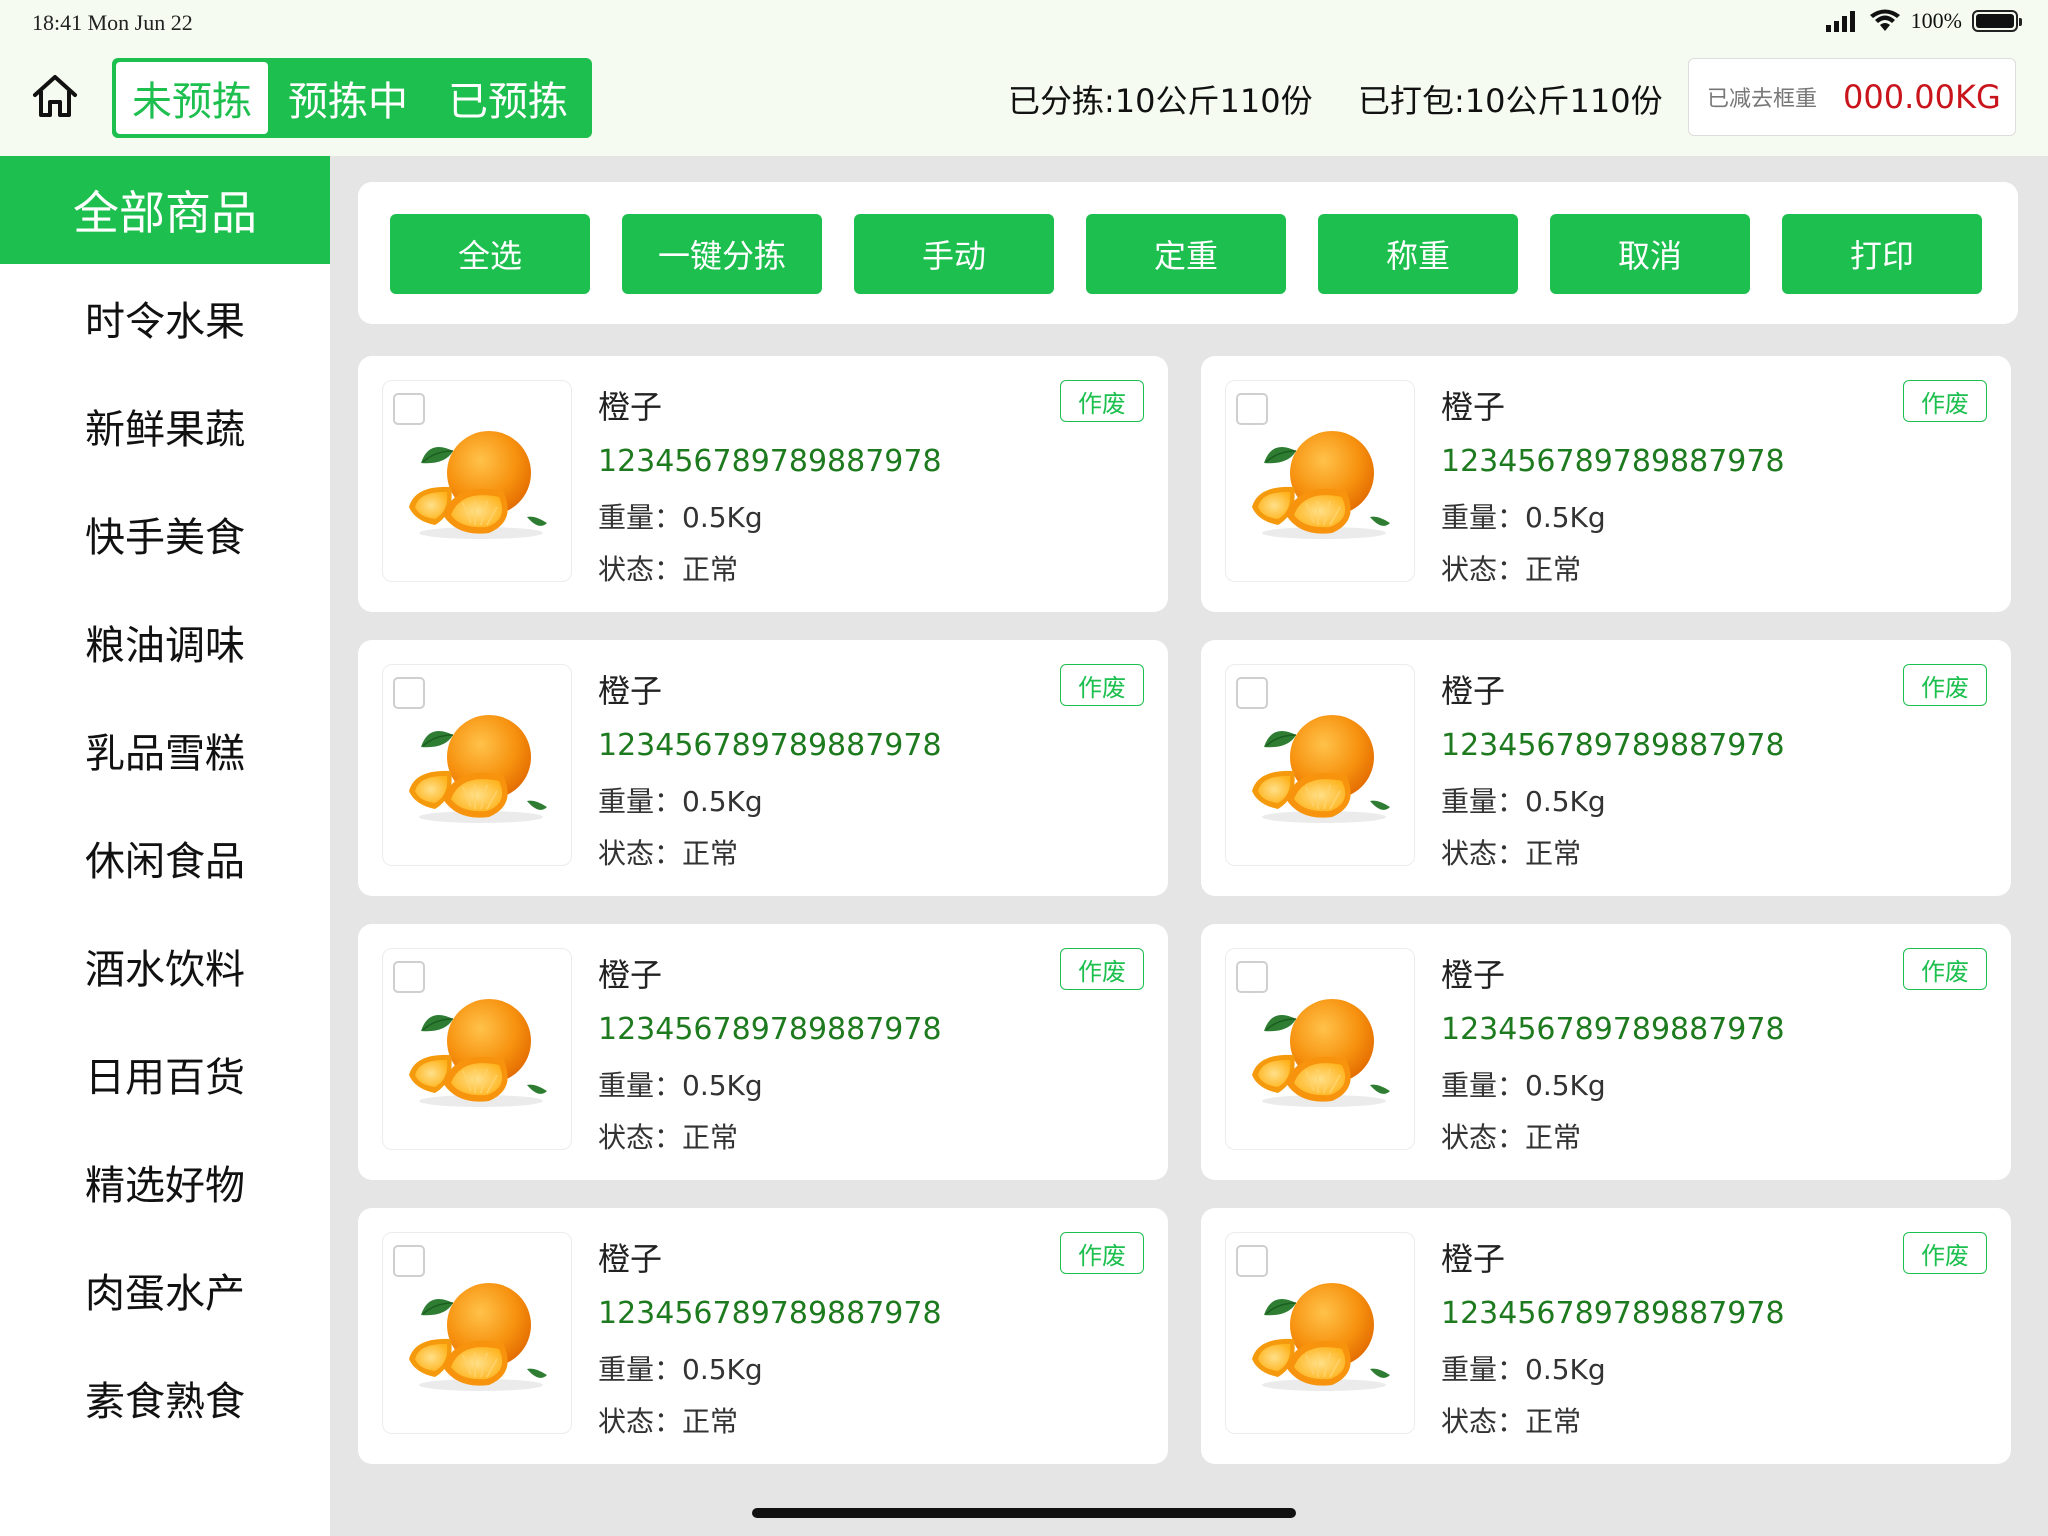 This screenshot has height=1536, width=2048. What do you see at coordinates (1936, 20) in the screenshot?
I see `battery-percentage: 100%` at bounding box center [1936, 20].